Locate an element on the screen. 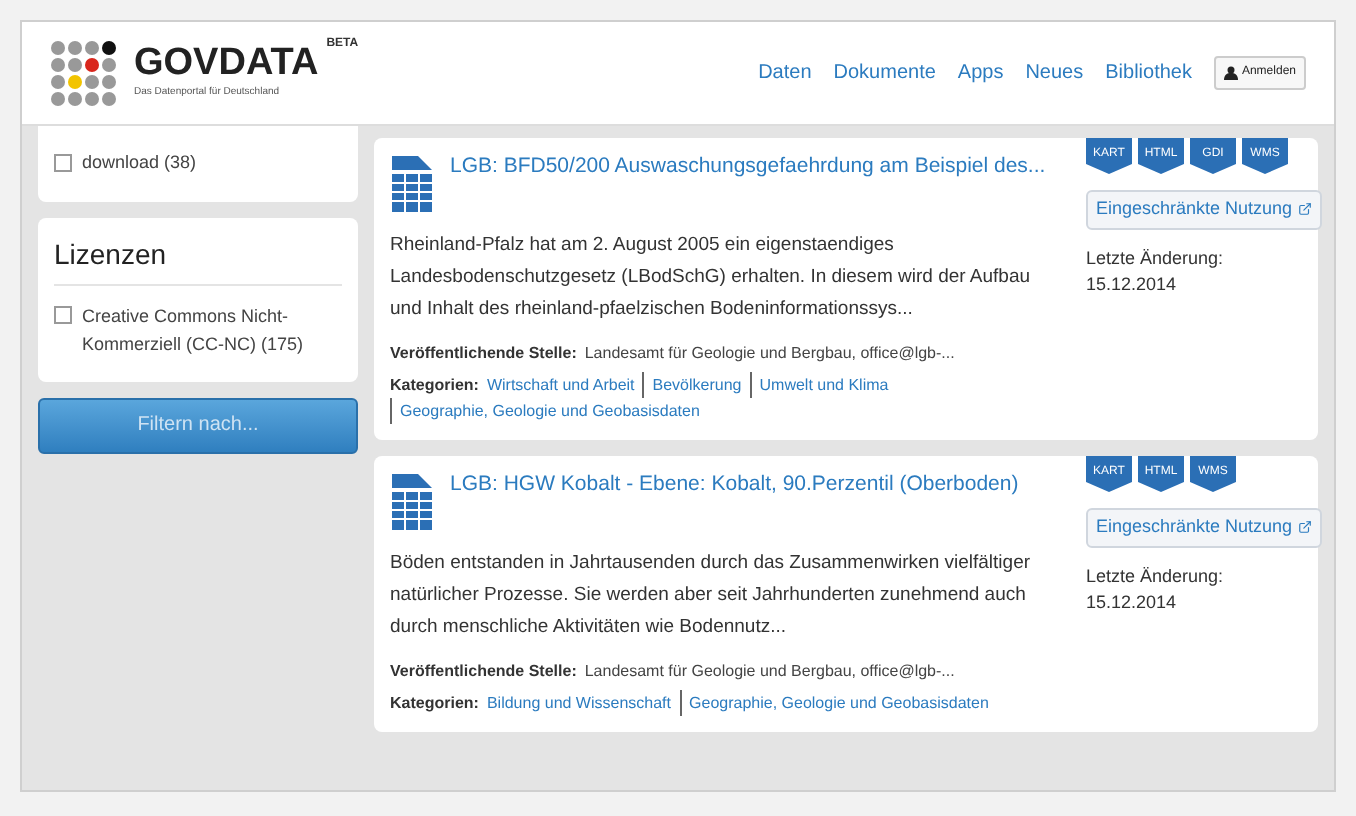  result-title-link: LGB: HGW Kobalt - Ebene: Kobalt, 90.Perzentil (Oberboden) is located at coordinates (734, 485).